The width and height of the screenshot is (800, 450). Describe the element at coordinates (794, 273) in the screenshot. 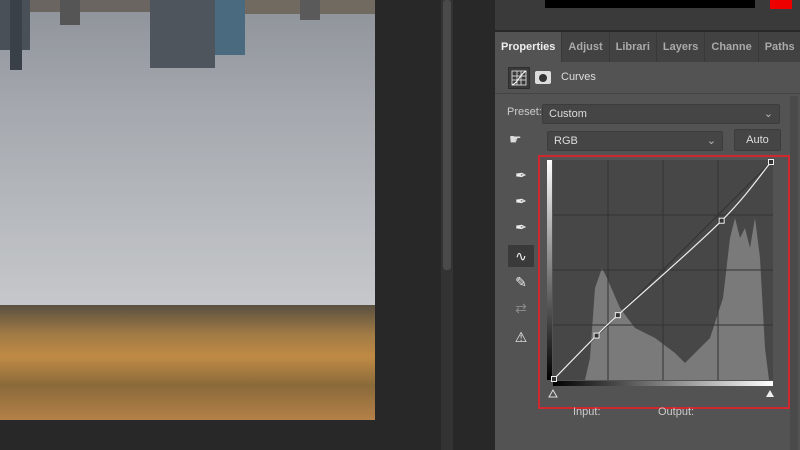

I see `panel-scrollbar` at that location.